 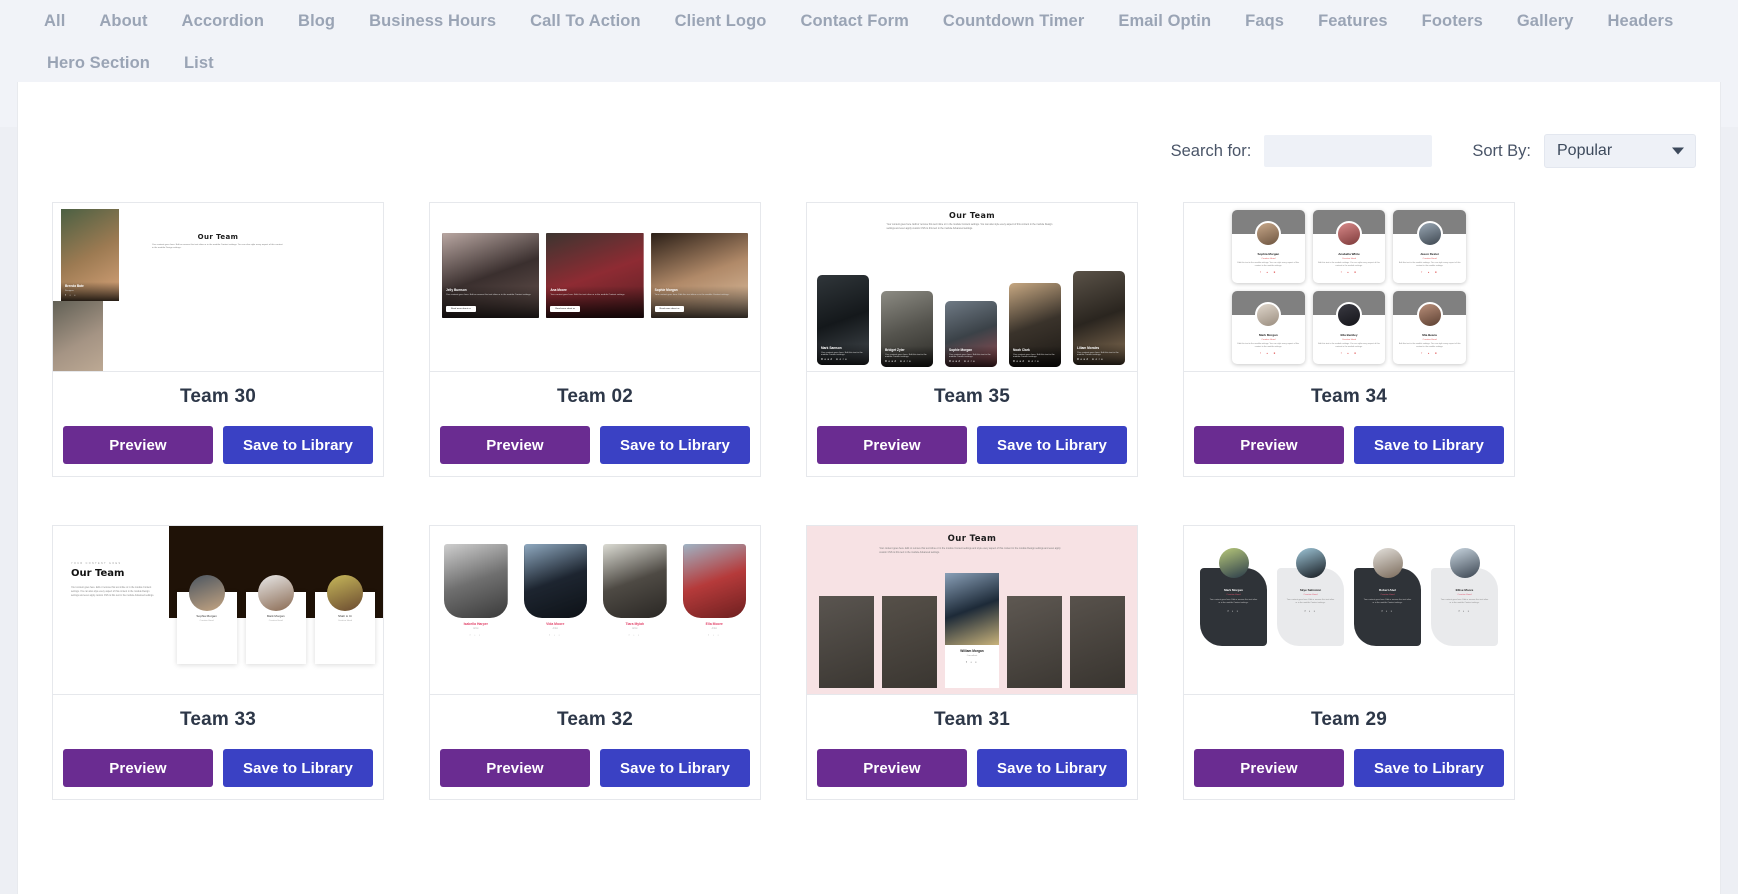 I want to click on social-icons: f ● ■, so click(x=1349, y=353).